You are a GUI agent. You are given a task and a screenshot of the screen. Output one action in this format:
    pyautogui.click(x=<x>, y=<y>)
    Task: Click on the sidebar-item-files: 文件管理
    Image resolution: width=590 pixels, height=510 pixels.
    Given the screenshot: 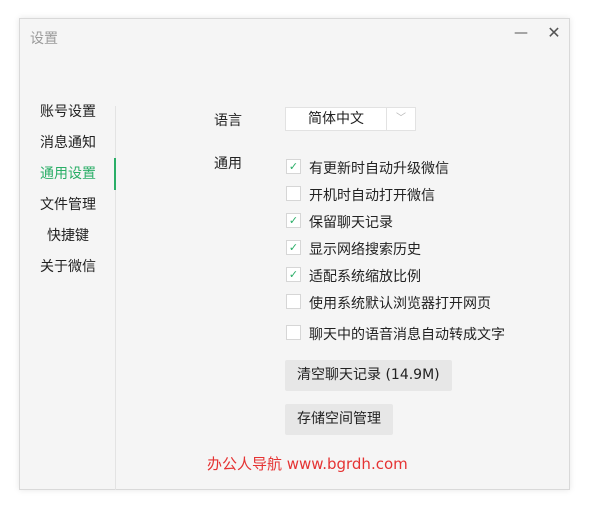 What is the action you would take?
    pyautogui.click(x=68, y=205)
    